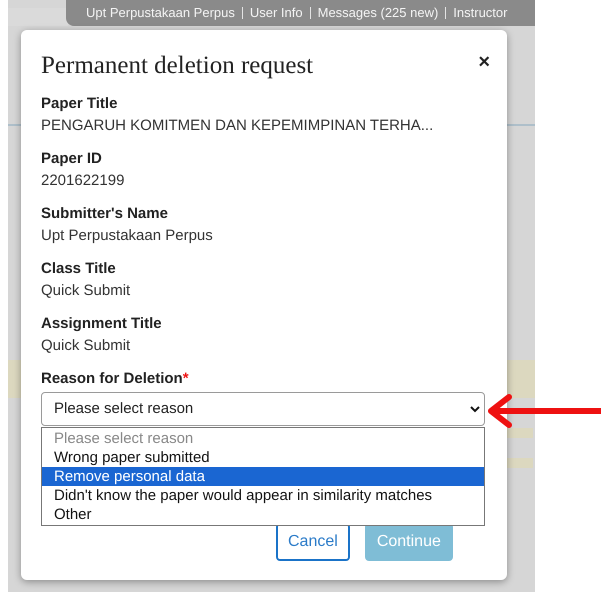 The image size is (601, 592). I want to click on nav-link: Messages (225 new), so click(378, 13).